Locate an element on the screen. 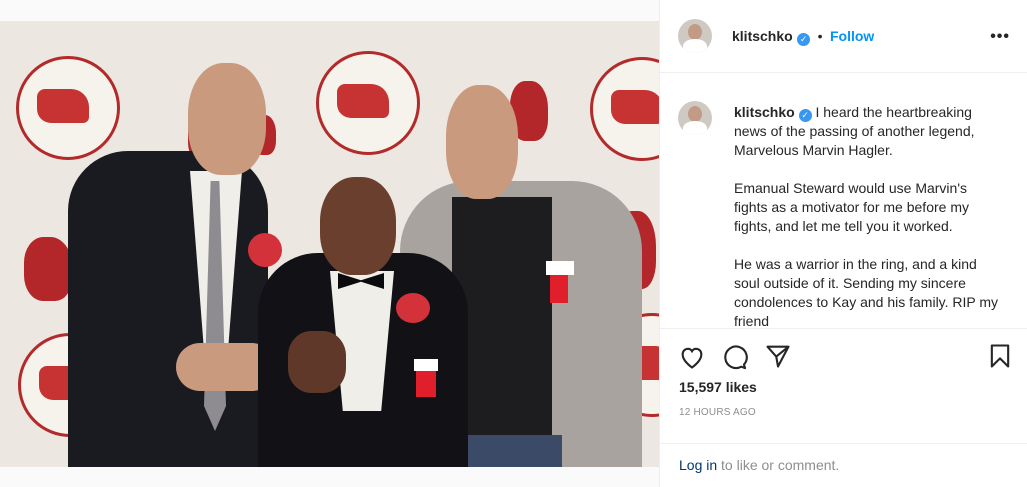 The width and height of the screenshot is (1027, 487). caption-username: klitschko is located at coordinates (764, 112).